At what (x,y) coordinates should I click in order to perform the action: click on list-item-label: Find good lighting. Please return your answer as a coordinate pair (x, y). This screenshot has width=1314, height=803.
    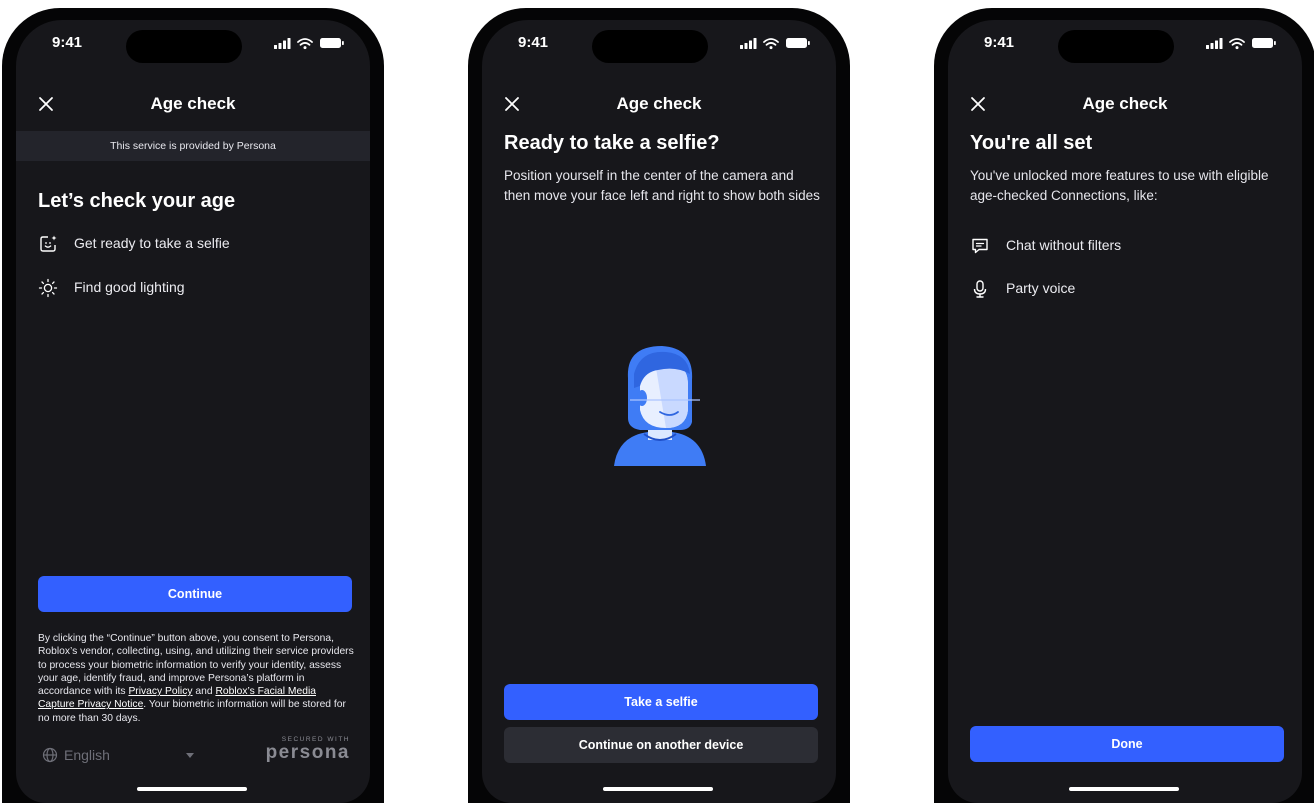
    Looking at the image, I should click on (129, 287).